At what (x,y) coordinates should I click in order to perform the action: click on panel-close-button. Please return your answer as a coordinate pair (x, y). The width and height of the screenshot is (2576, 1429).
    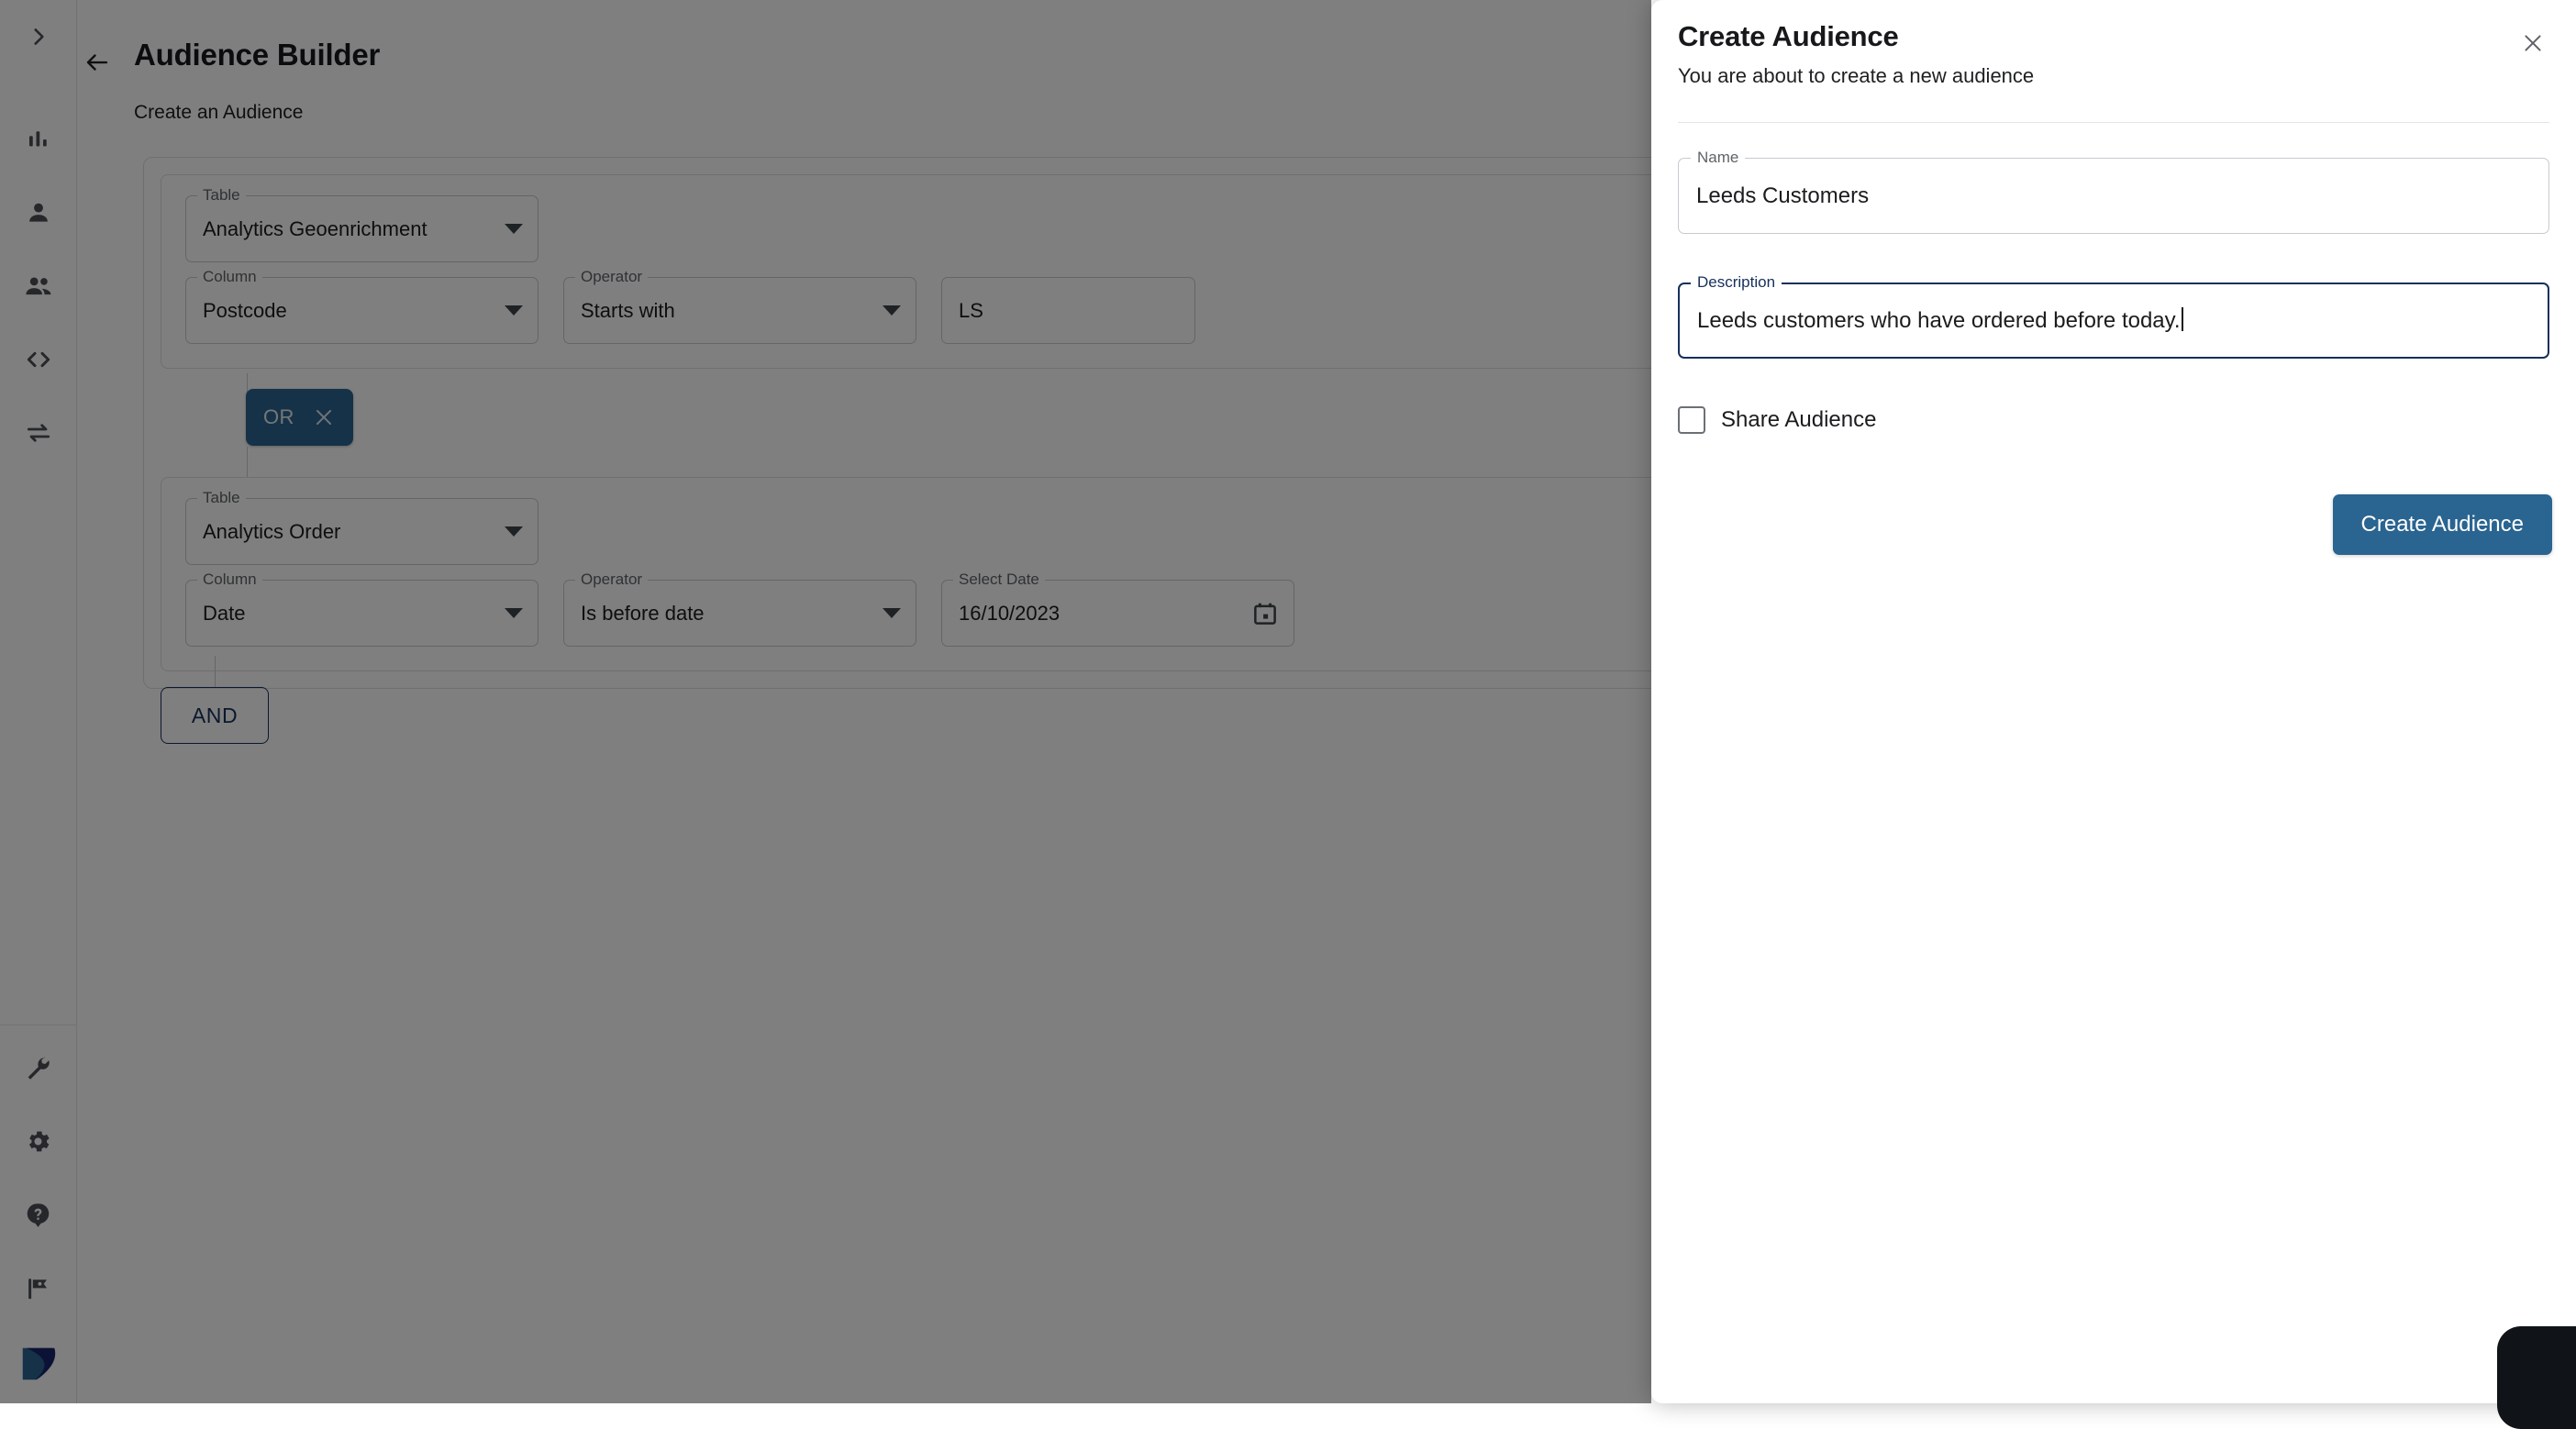
    Looking at the image, I should click on (2533, 45).